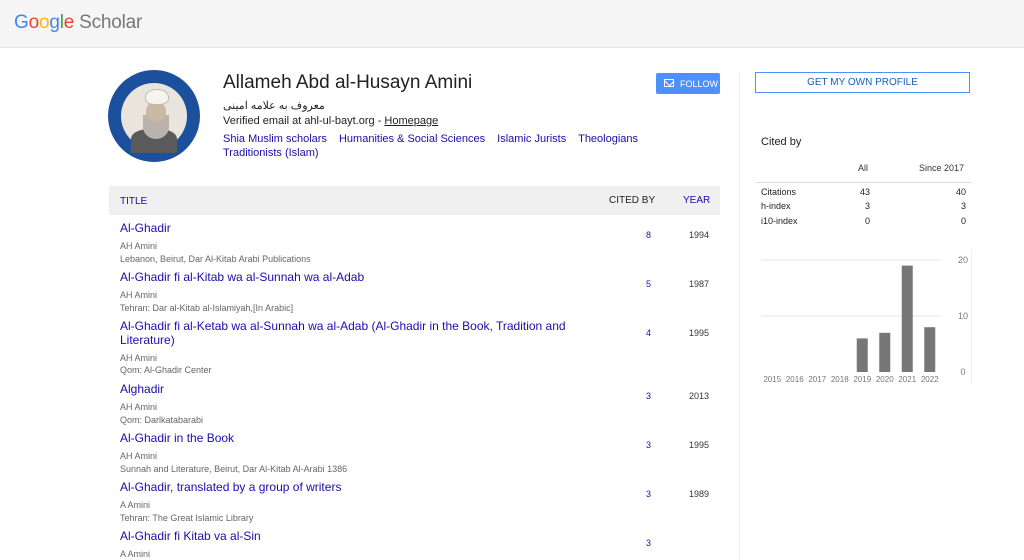 This screenshot has width=1024, height=560. Describe the element at coordinates (963, 260) in the screenshot. I see `y-tick-label: 20` at that location.